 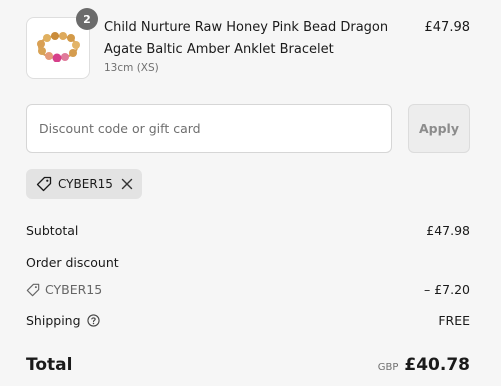 I want to click on total-value: £40.78, so click(x=437, y=365).